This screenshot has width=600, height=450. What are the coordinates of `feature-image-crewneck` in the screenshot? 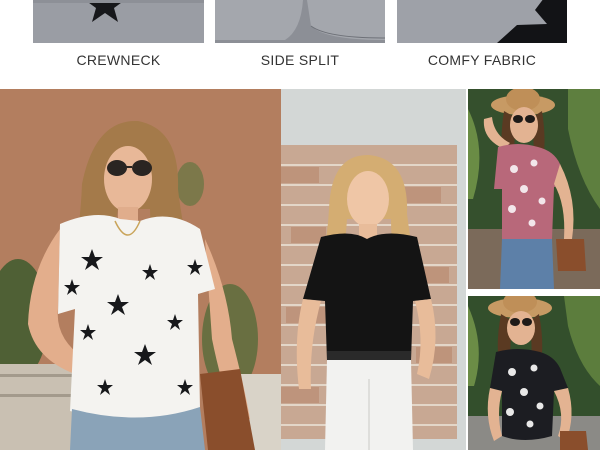 It's located at (118, 21).